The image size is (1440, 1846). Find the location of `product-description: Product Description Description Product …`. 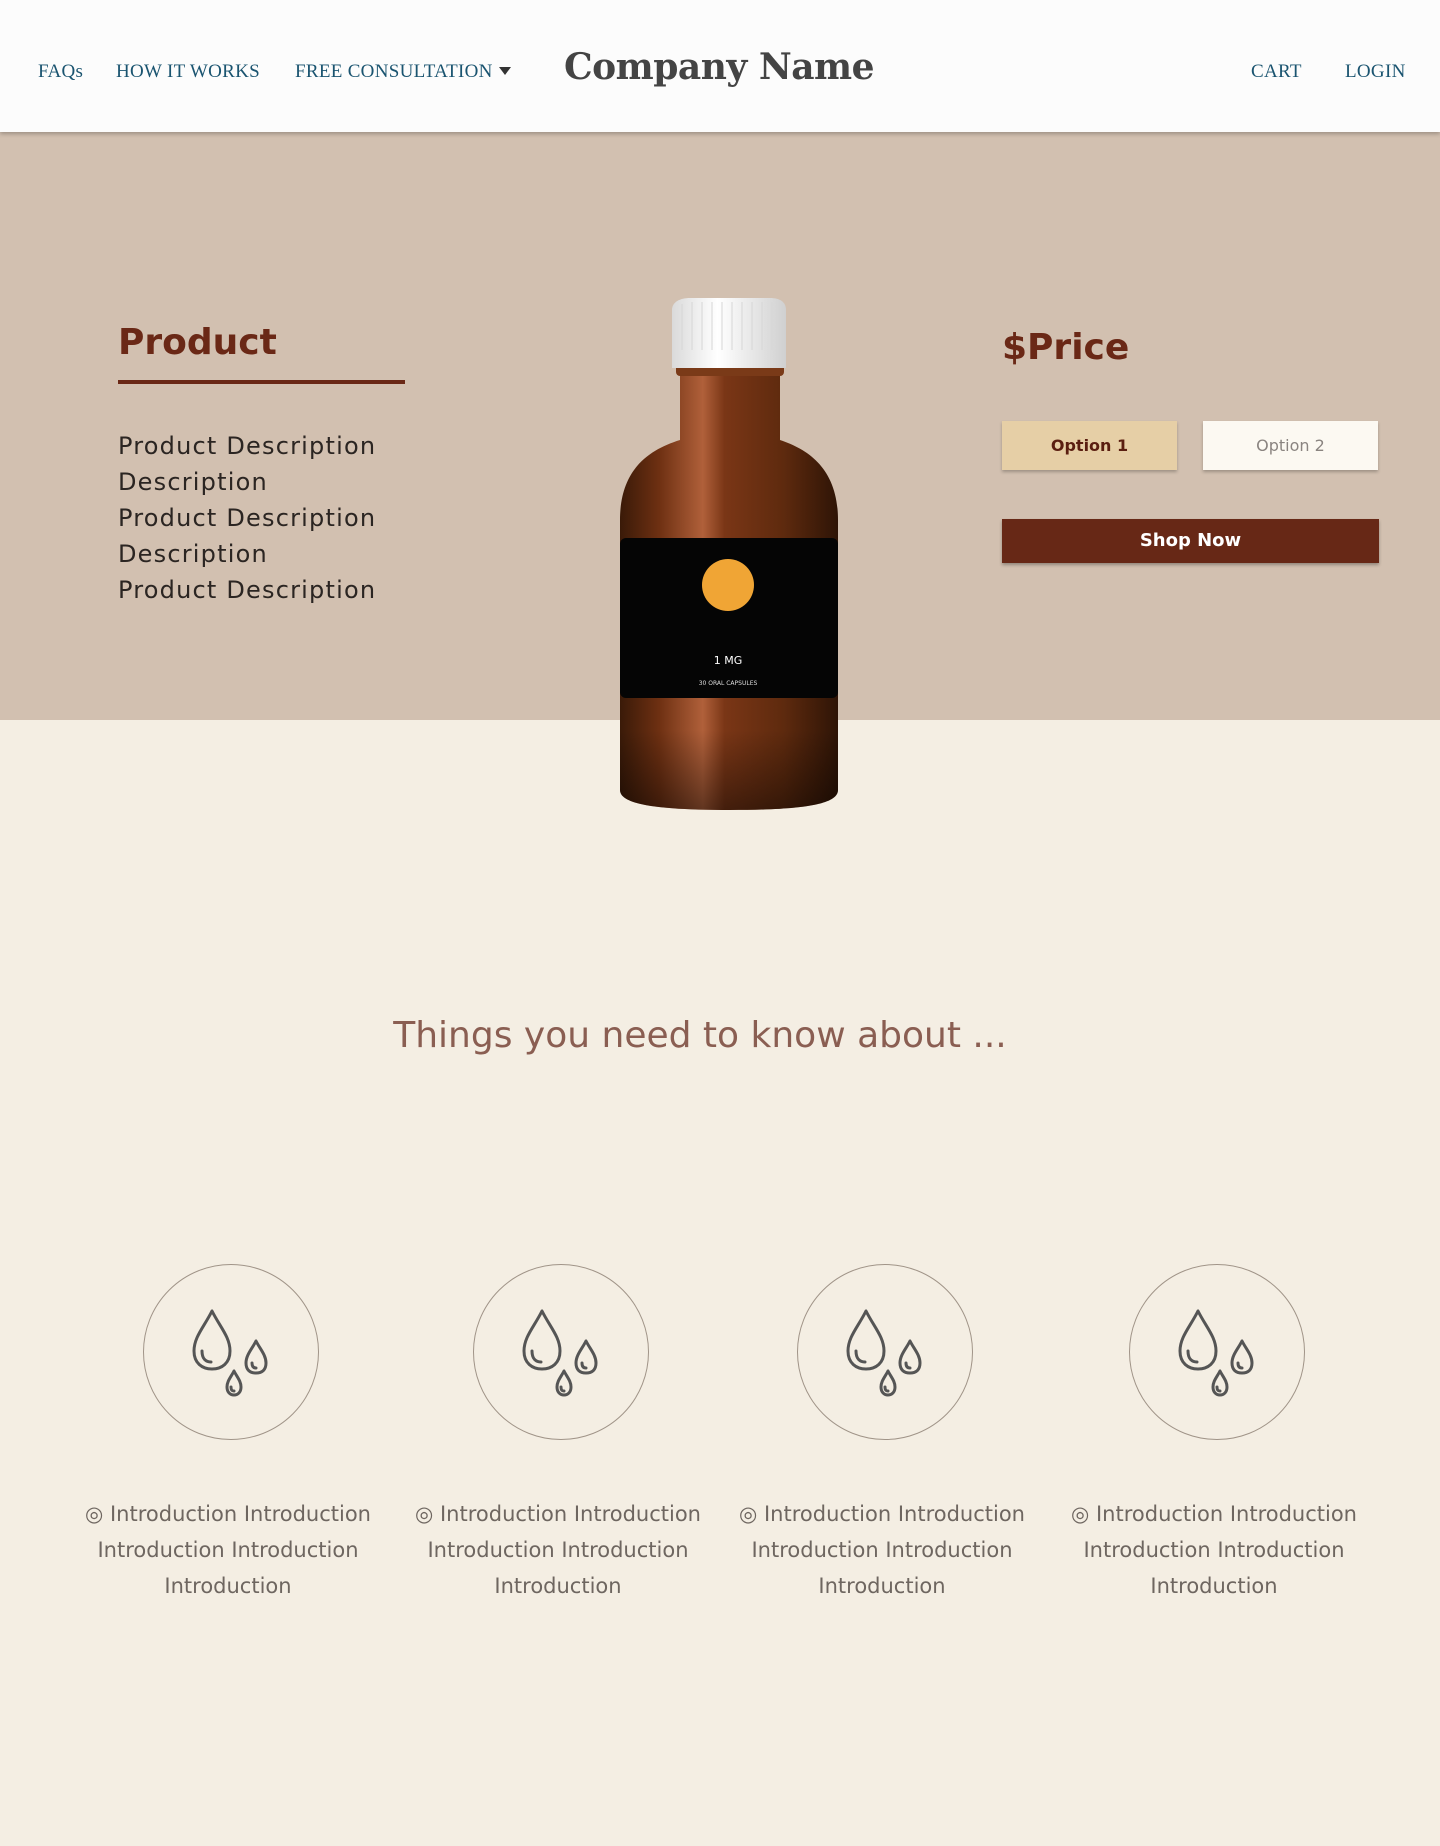

product-description: Product Description Description Product … is located at coordinates (268, 518).